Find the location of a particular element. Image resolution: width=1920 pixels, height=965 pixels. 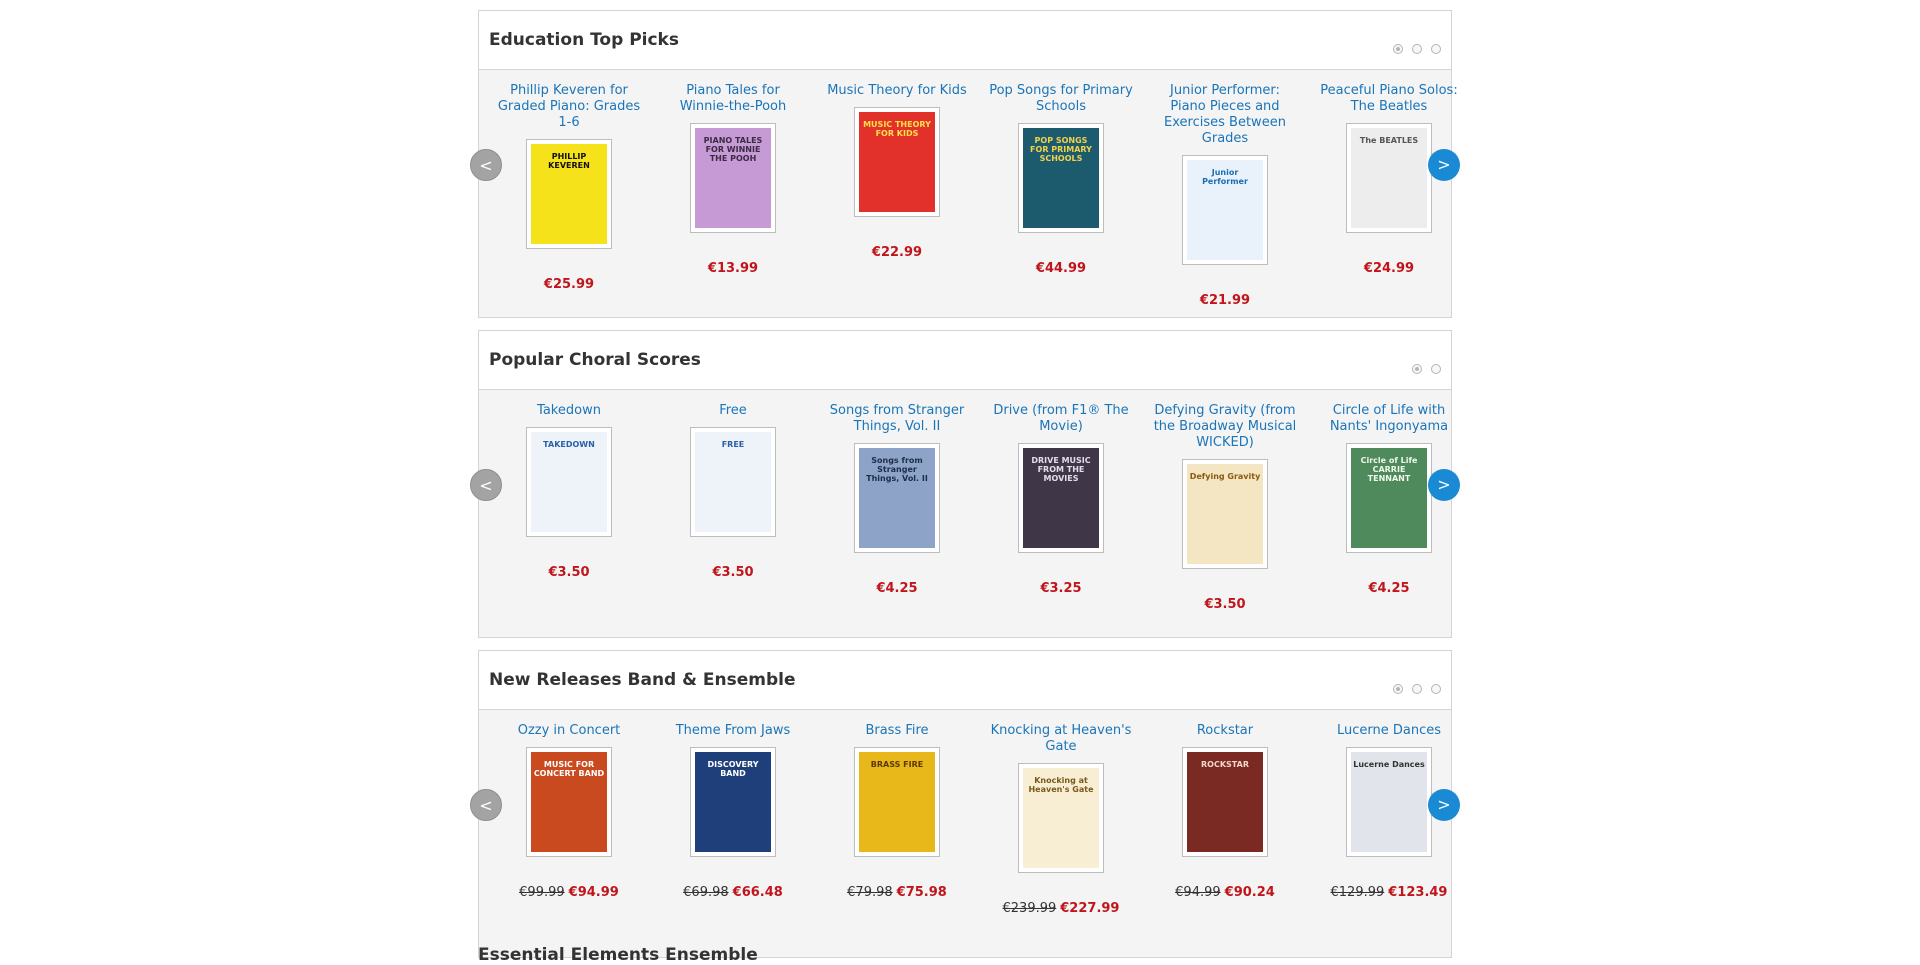

cover-text: PHILLIP KEVEREN is located at coordinates (569, 161).